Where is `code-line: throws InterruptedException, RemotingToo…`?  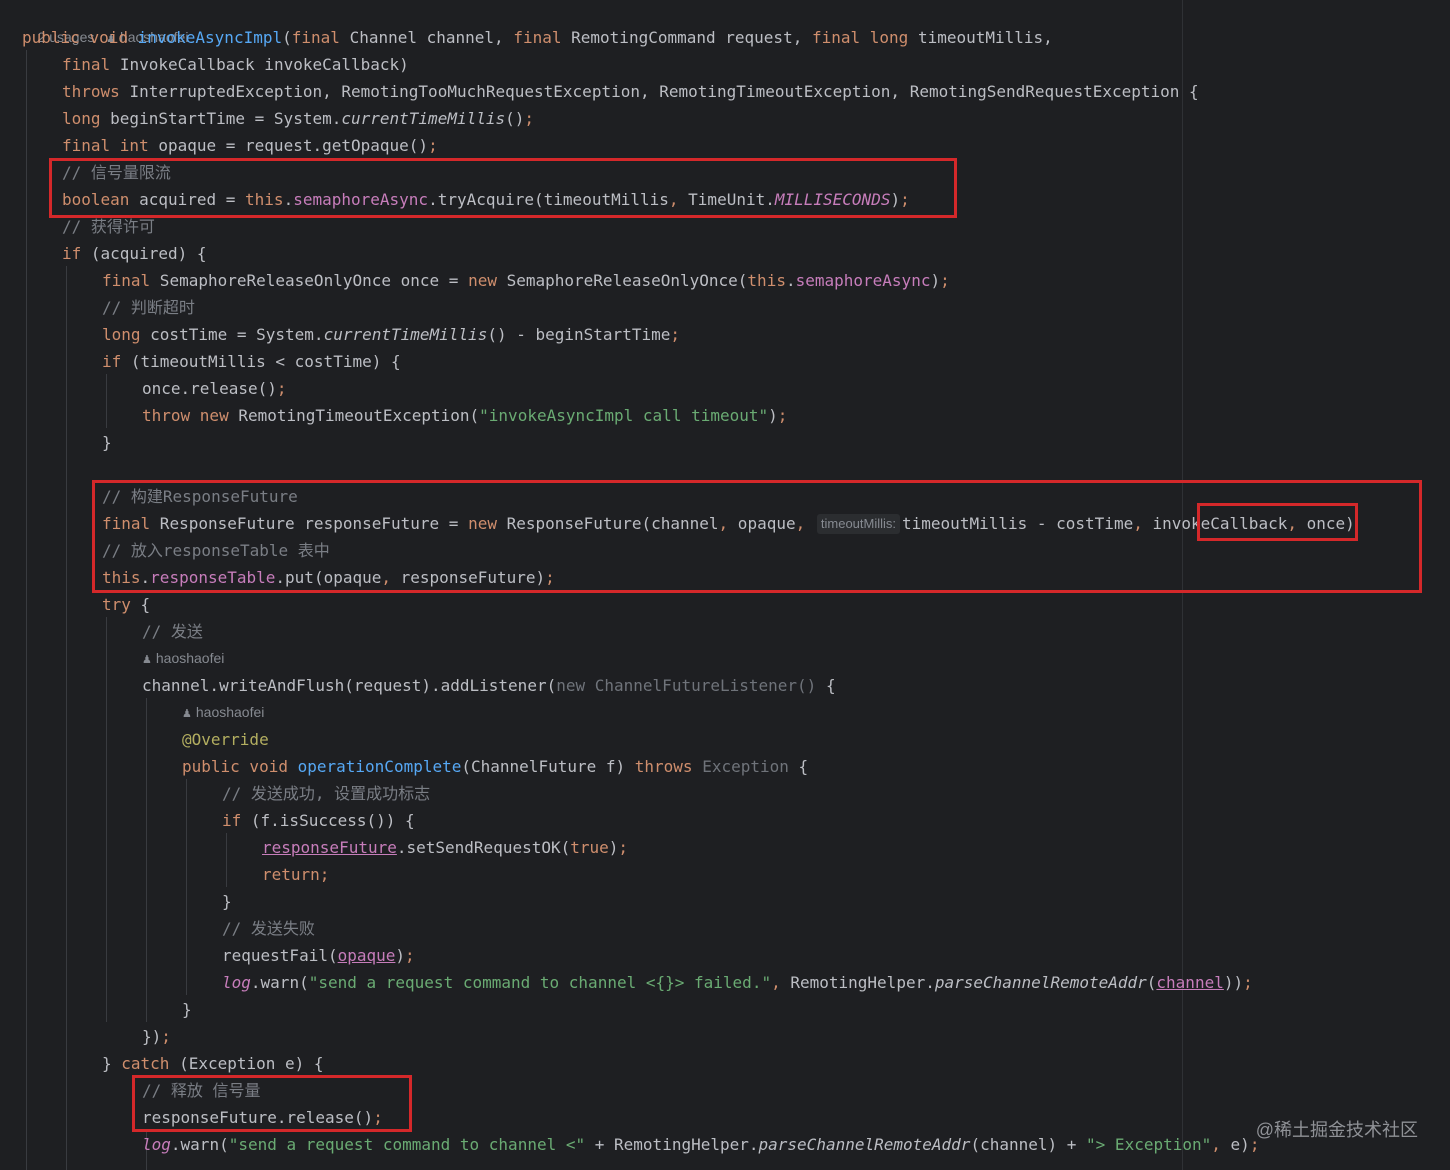 code-line: throws InterruptedException, RemotingToo… is located at coordinates (630, 91).